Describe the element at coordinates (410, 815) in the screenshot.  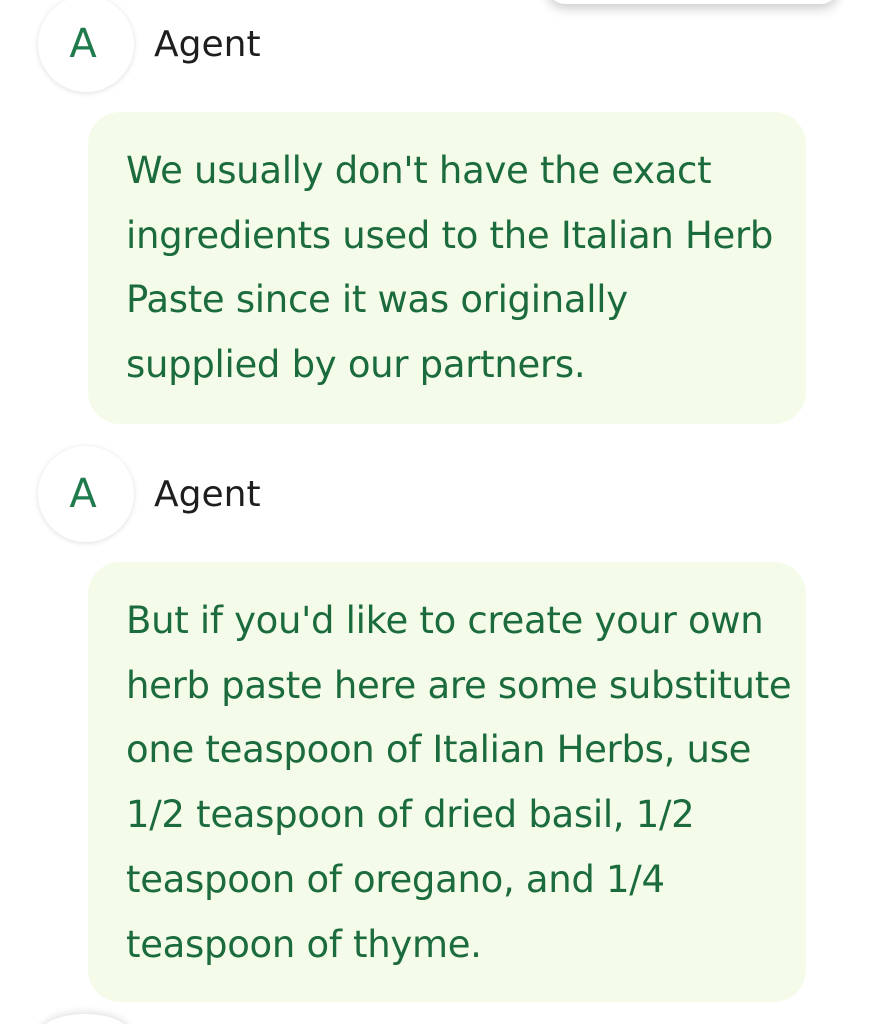
I see `message-line: 1/2 teaspoon of dried basil, 1/2` at that location.